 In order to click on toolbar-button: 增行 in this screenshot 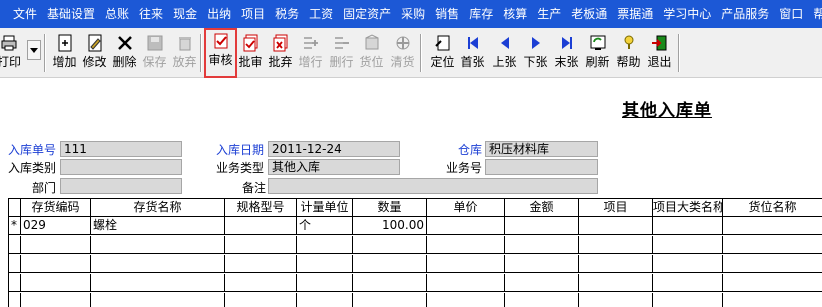, I will do `click(310, 53)`.